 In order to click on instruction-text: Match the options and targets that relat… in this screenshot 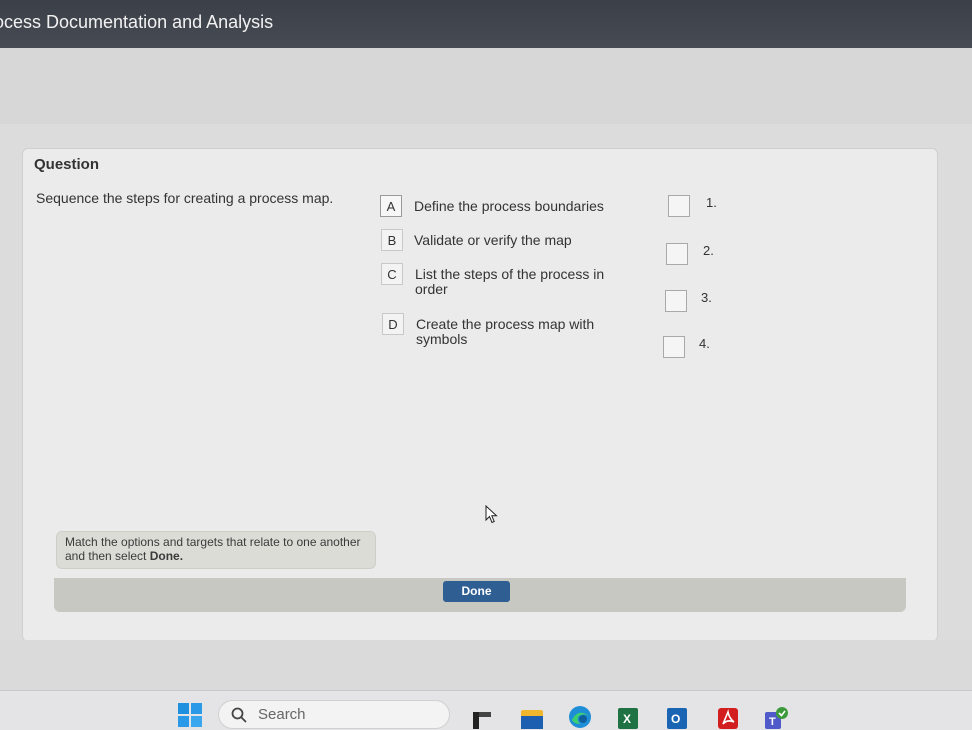, I will do `click(213, 549)`.